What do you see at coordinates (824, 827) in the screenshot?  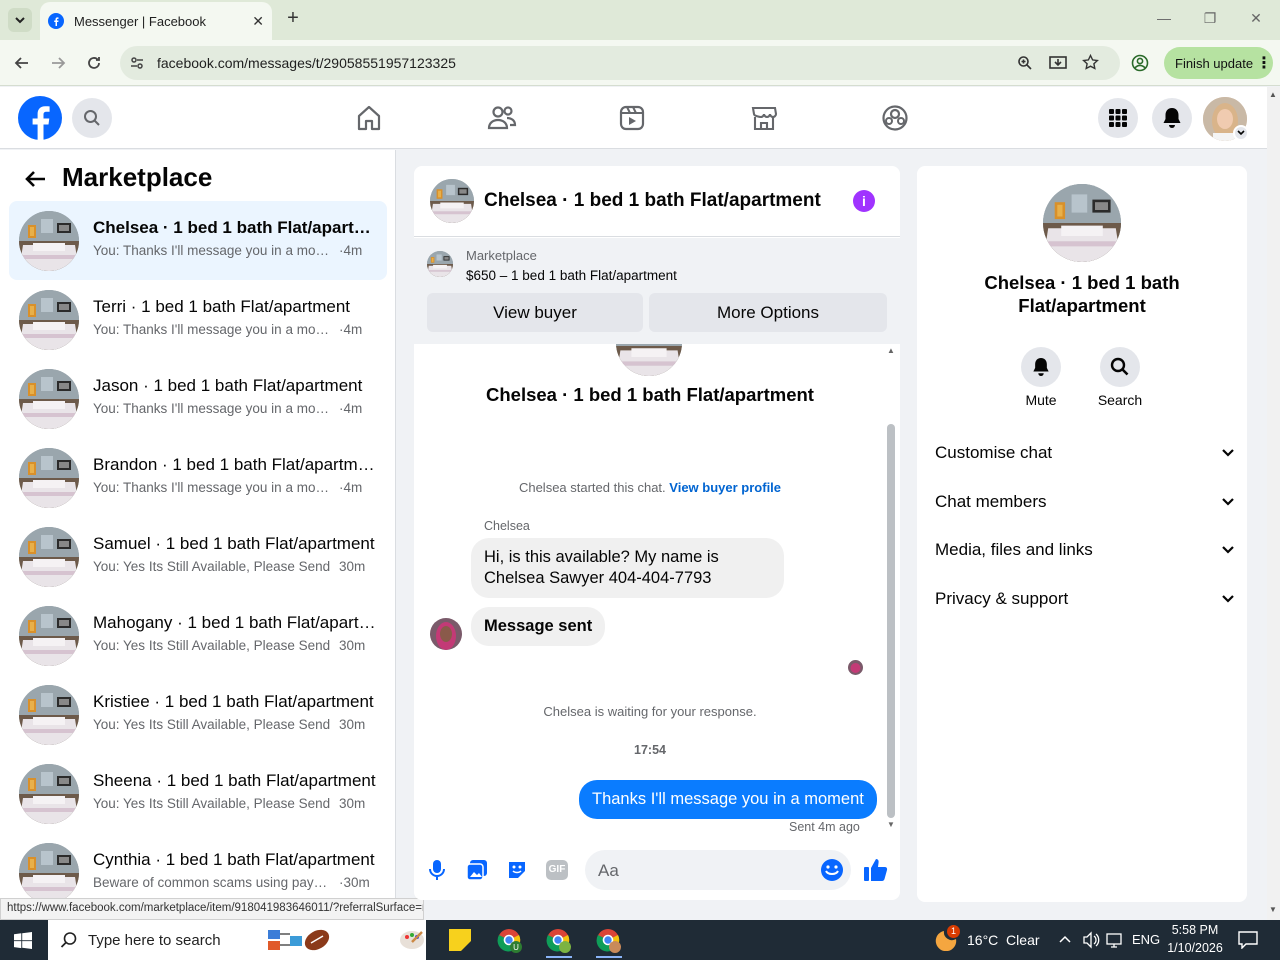 I see `sent-status: Sent 4m ago` at bounding box center [824, 827].